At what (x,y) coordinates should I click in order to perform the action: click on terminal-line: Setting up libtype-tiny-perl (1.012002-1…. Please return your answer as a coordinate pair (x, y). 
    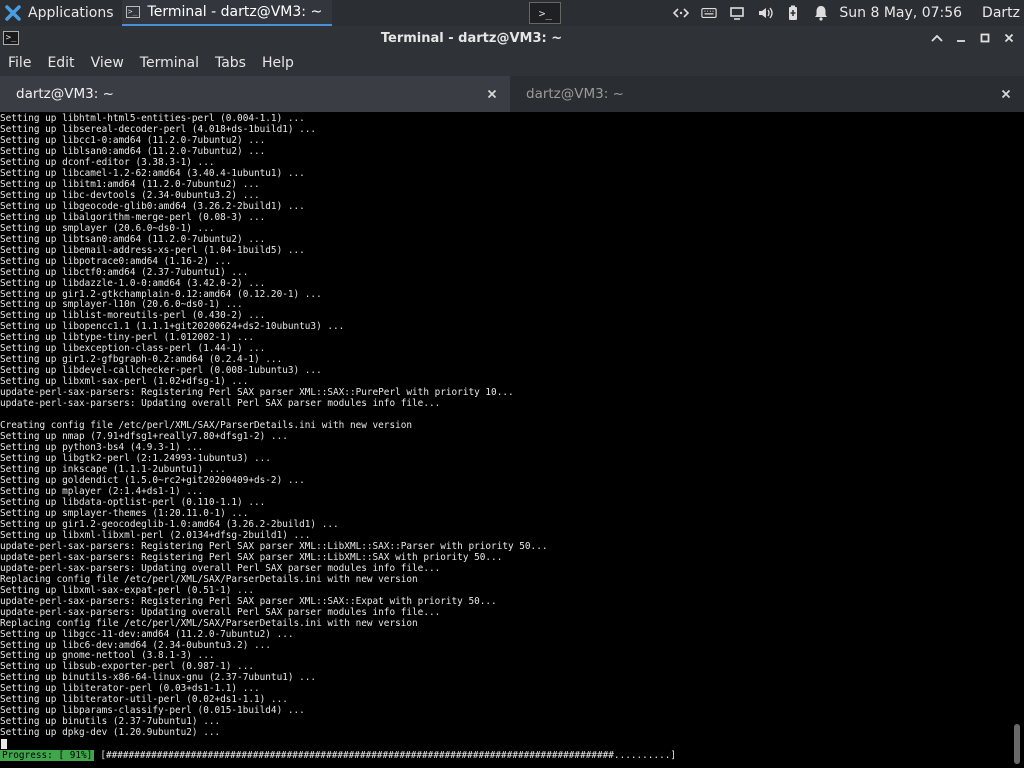
    Looking at the image, I should click on (127, 338).